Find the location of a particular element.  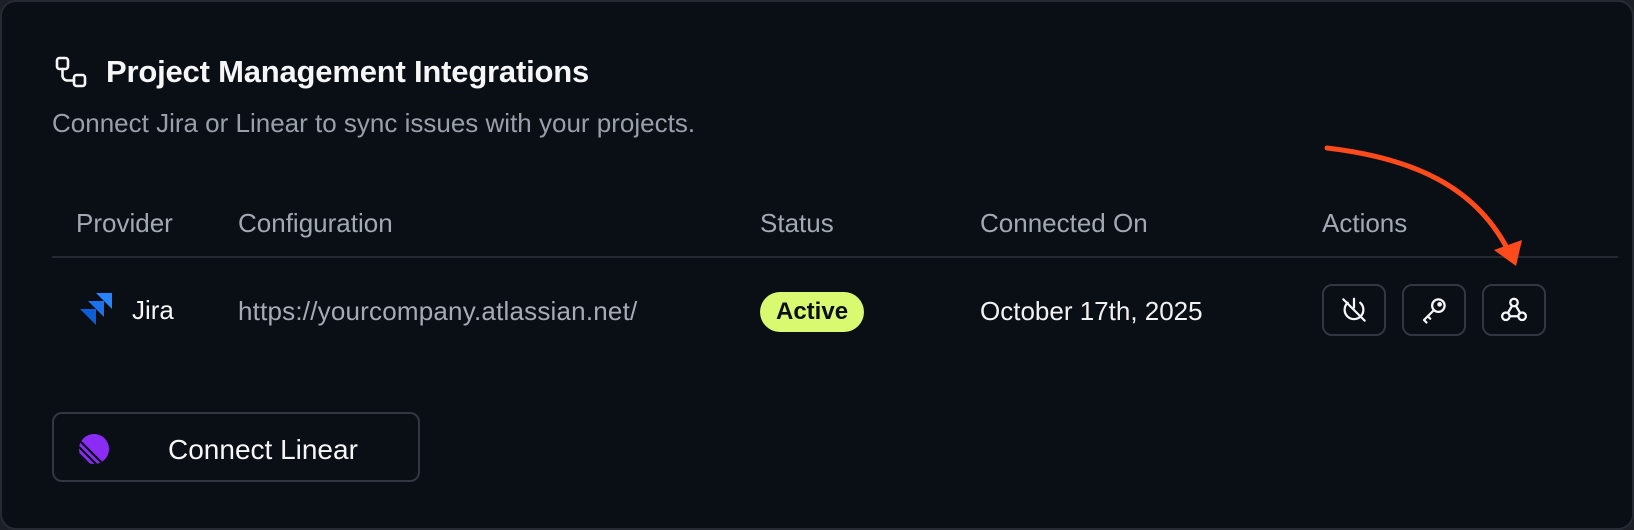

section-title: Project Management Integrations is located at coordinates (348, 71).